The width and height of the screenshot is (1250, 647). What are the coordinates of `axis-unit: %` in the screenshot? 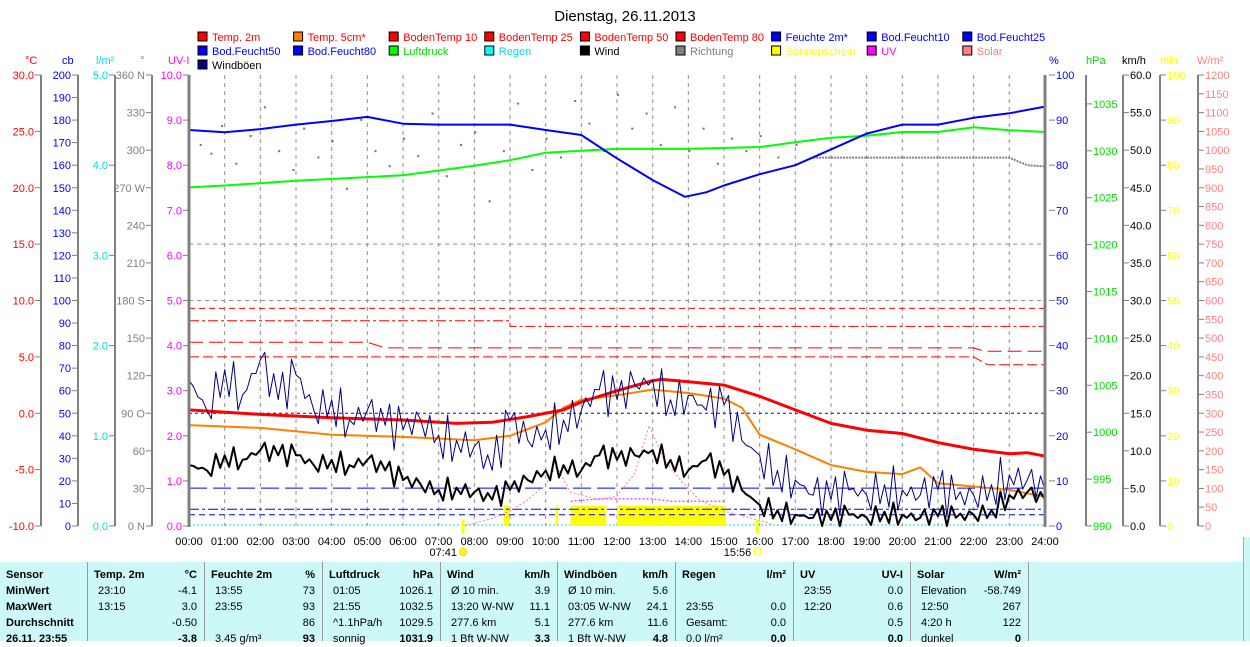 It's located at (1054, 61).